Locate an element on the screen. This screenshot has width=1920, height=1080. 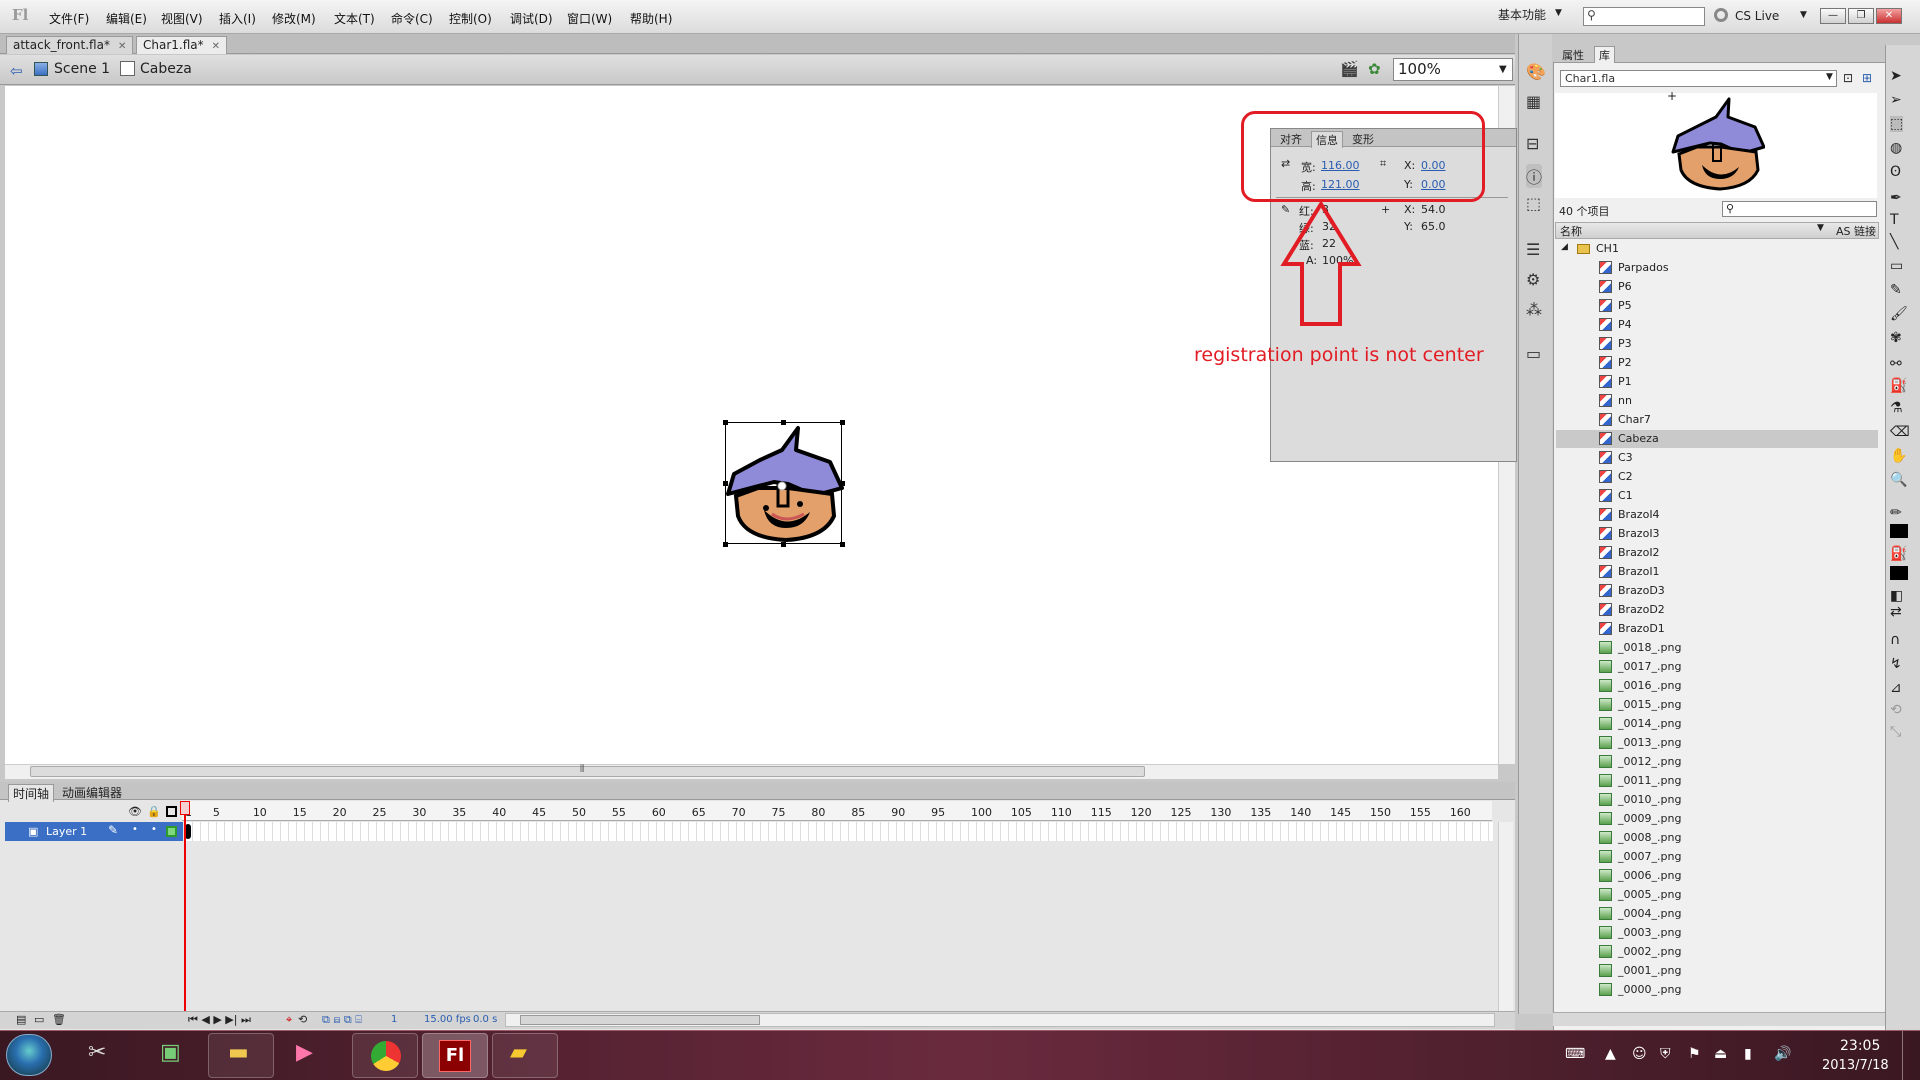
library-item: C2 is located at coordinates (1717, 477).